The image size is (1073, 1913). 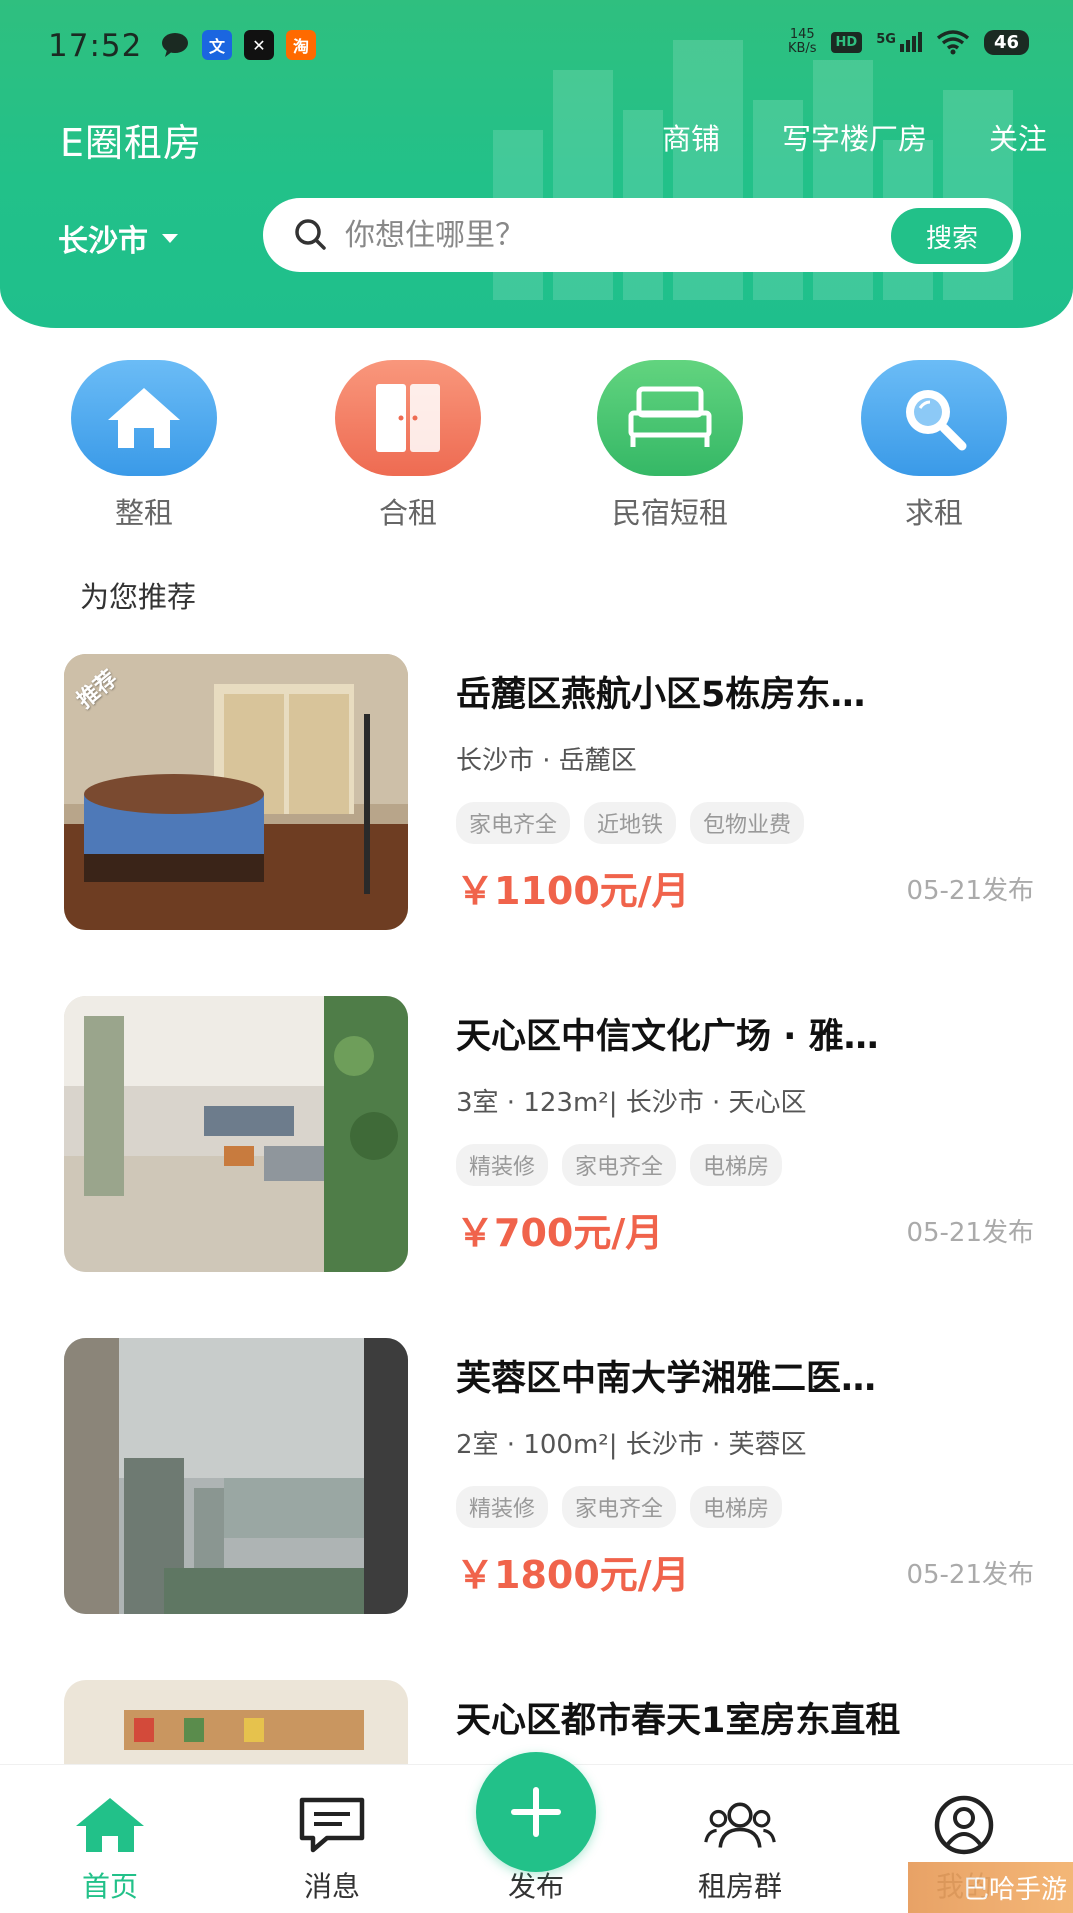 I want to click on group-icon, so click(x=740, y=1825).